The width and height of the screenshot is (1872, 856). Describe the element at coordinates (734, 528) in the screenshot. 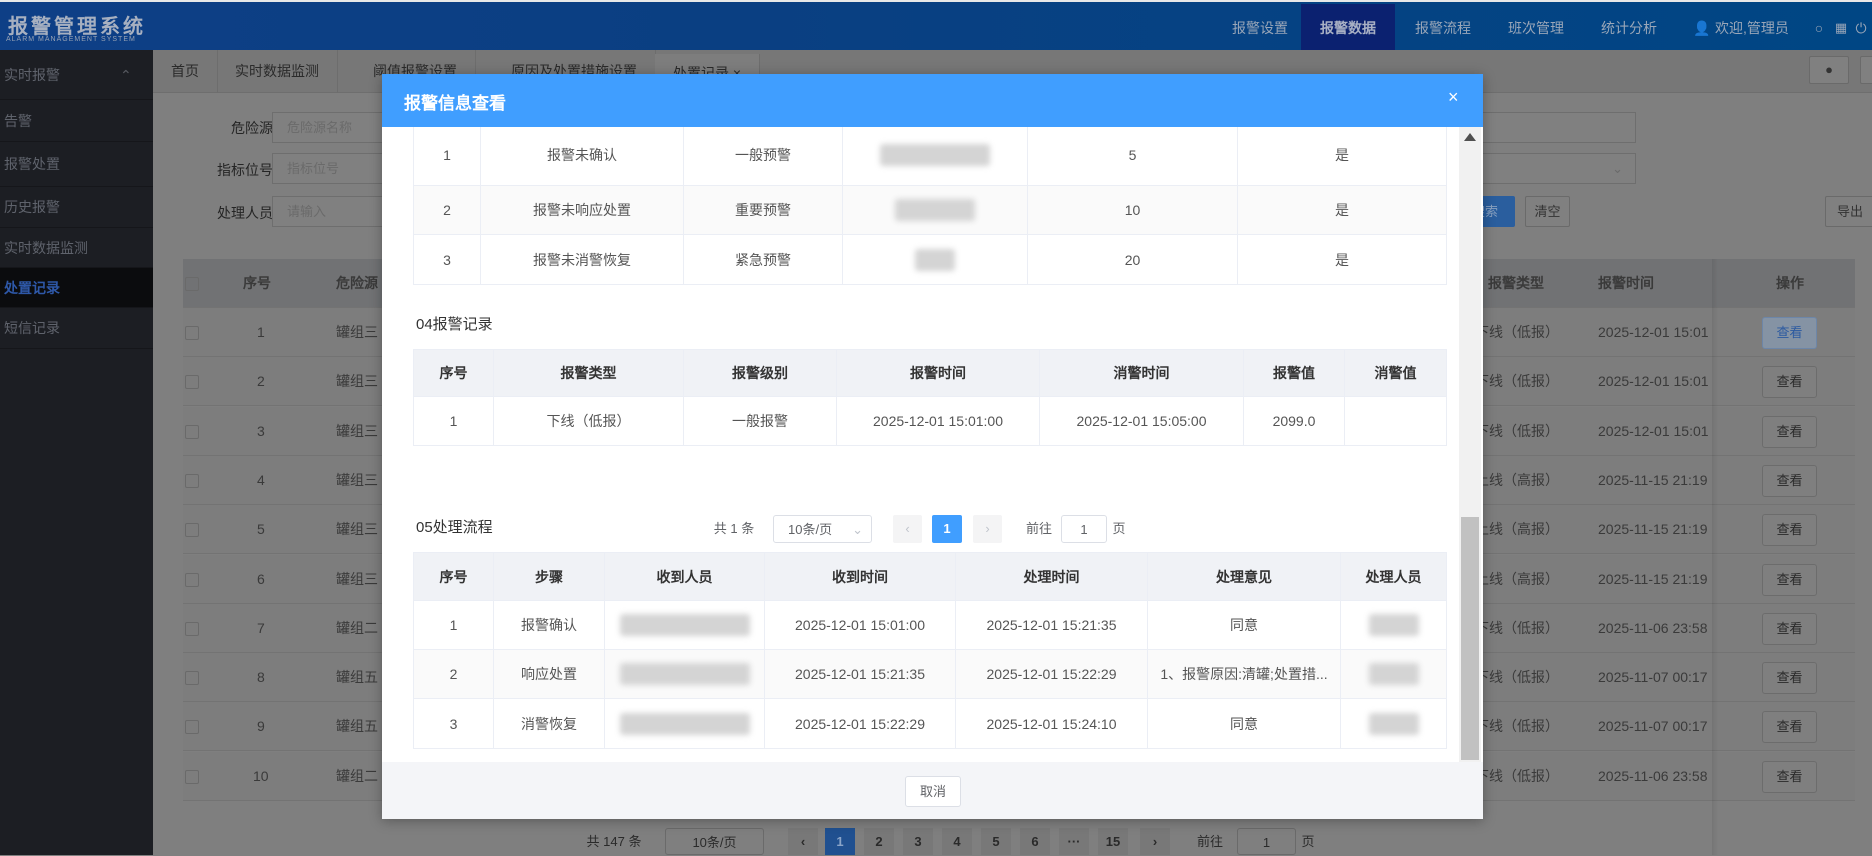

I see `records-total: 共 1 条` at that location.